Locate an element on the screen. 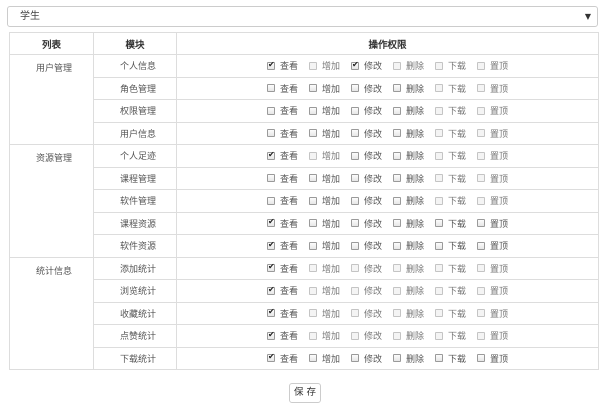  save-button: 保 存 is located at coordinates (305, 393).